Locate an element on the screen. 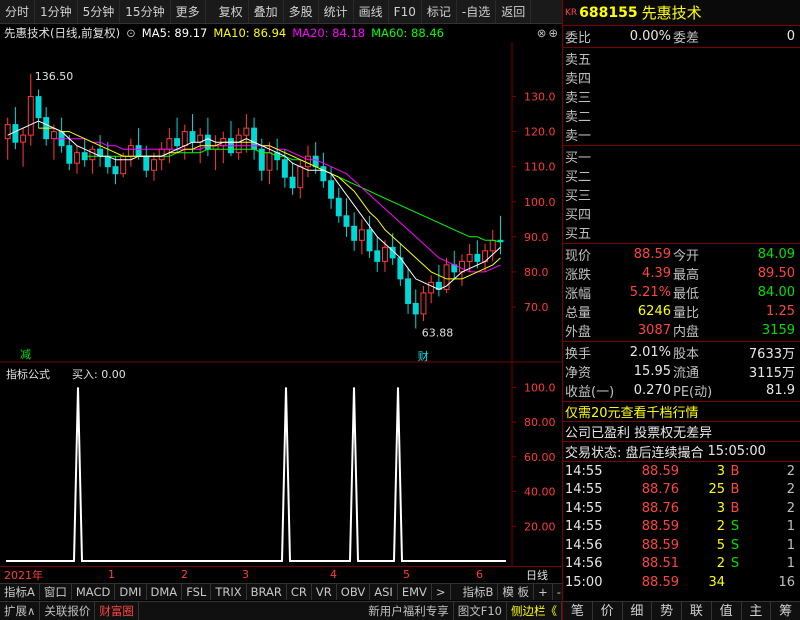 The height and width of the screenshot is (620, 800). toolbar-item-0: 分时 is located at coordinates (18, 11).